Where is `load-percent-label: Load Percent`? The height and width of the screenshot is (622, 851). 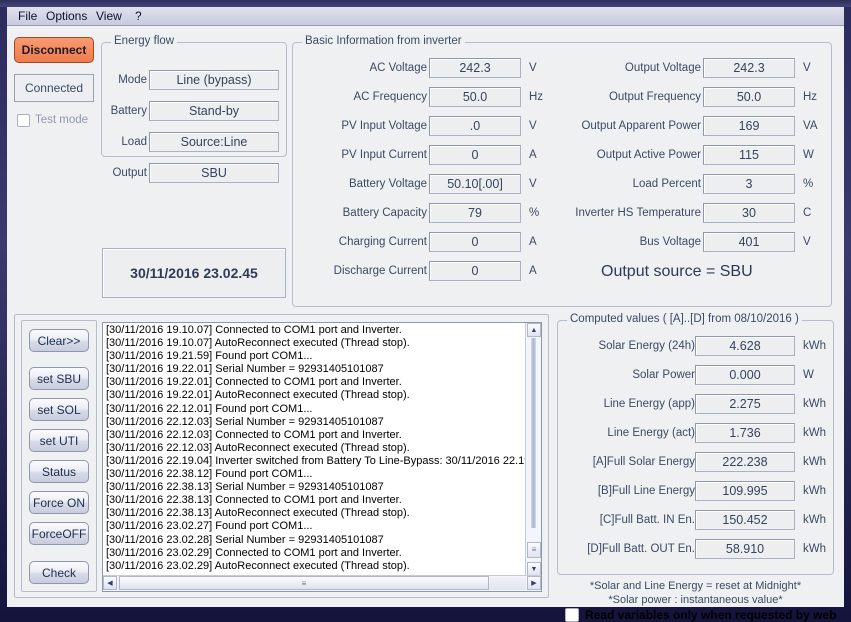 load-percent-label: Load Percent is located at coordinates (666, 184).